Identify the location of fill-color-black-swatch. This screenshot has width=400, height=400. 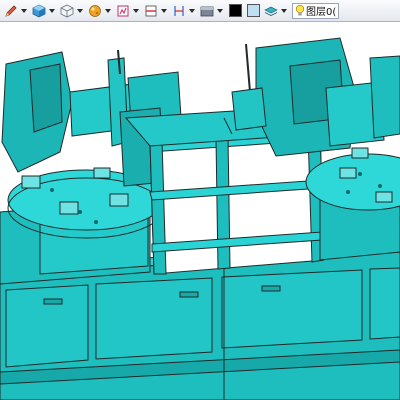
(235, 11).